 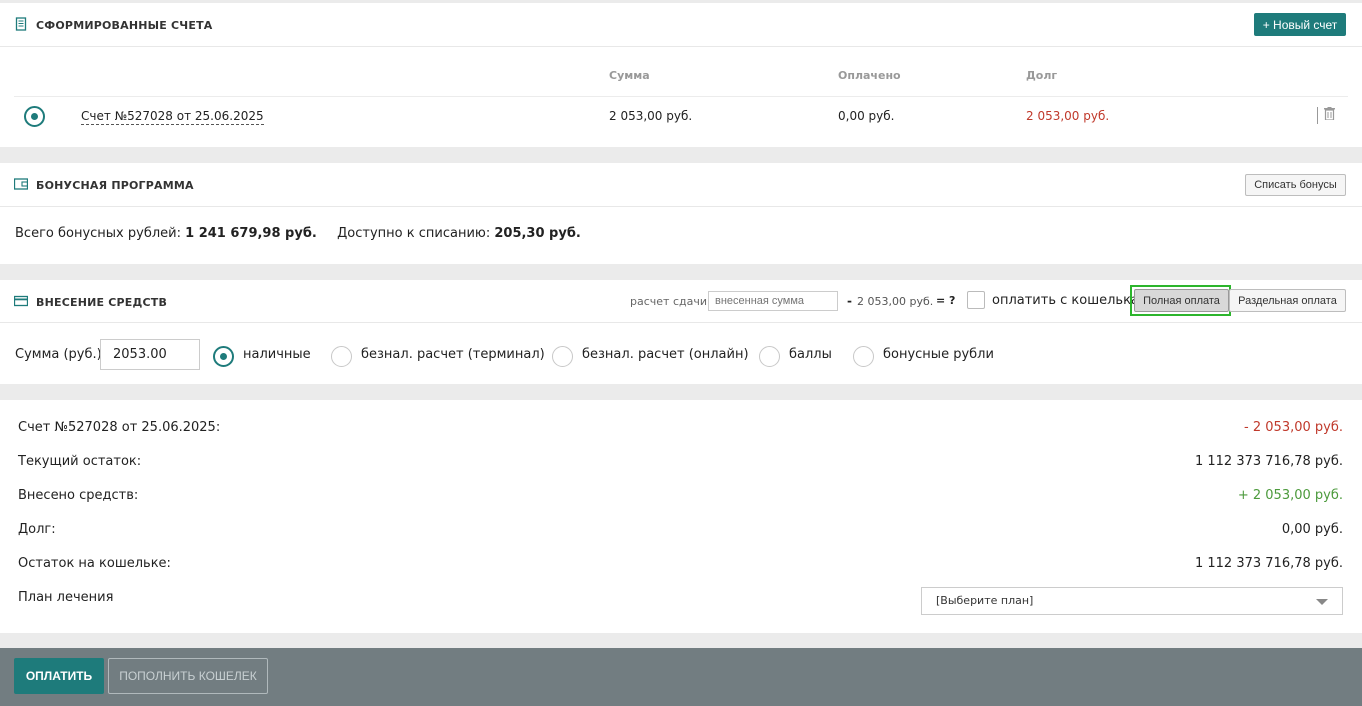 What do you see at coordinates (1042, 75) in the screenshot?
I see `column-header-debt: Долг` at bounding box center [1042, 75].